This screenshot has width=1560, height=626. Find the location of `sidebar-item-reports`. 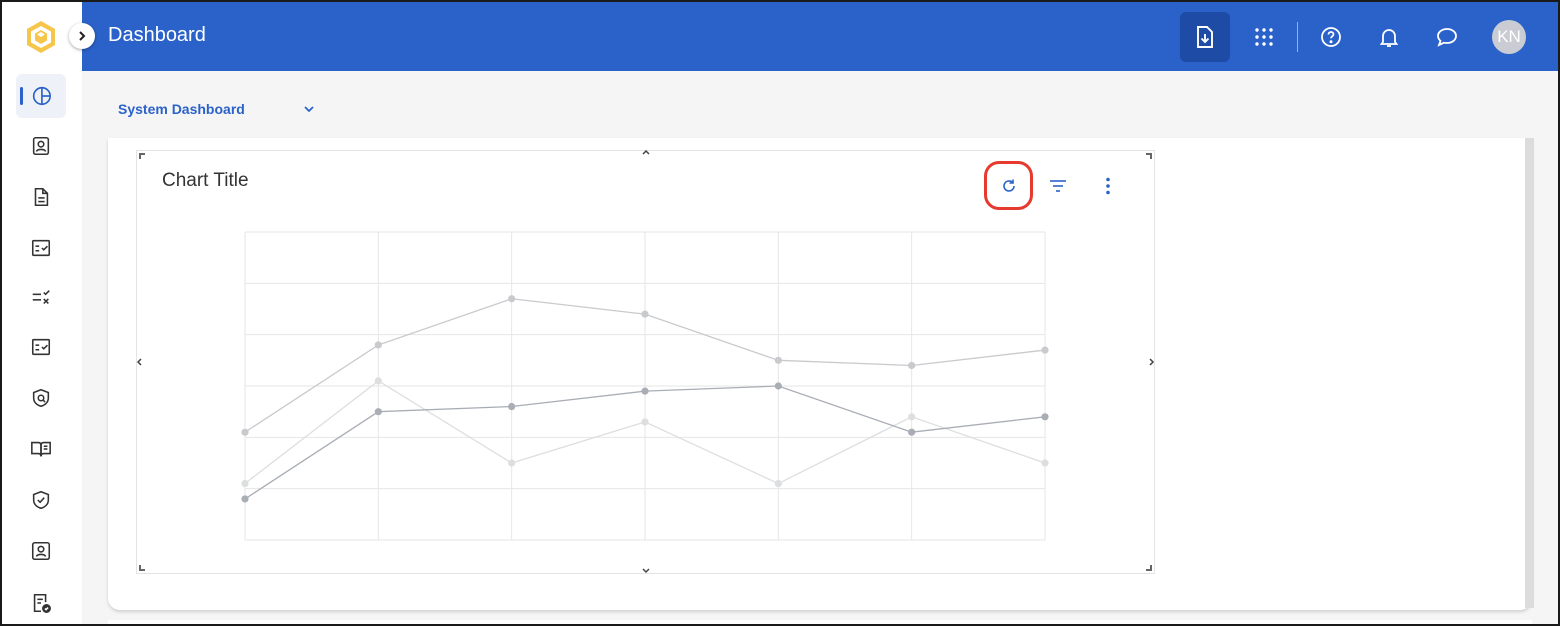

sidebar-item-reports is located at coordinates (41, 602).